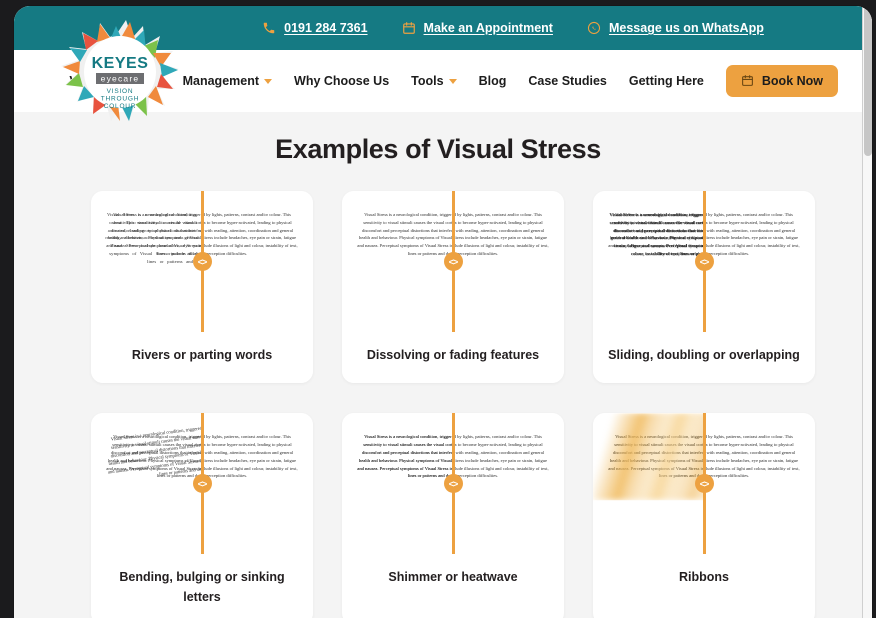 This screenshot has height=618, width=876. Describe the element at coordinates (867, 312) in the screenshot. I see `vertical-scrollbar` at that location.